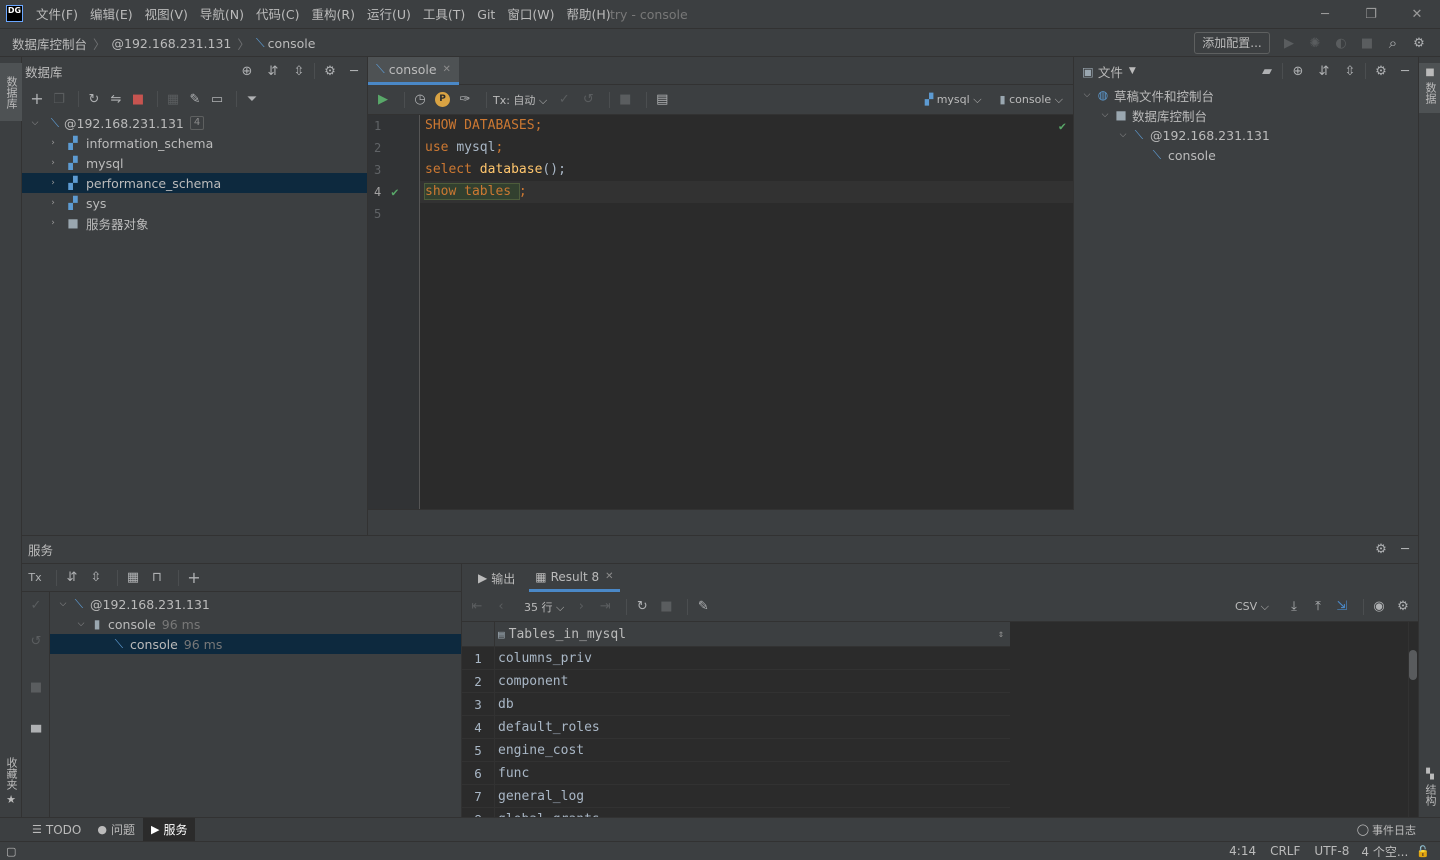 The width and height of the screenshot is (1440, 860). I want to click on tree-node-schema: › ▞ mysql, so click(194, 163).